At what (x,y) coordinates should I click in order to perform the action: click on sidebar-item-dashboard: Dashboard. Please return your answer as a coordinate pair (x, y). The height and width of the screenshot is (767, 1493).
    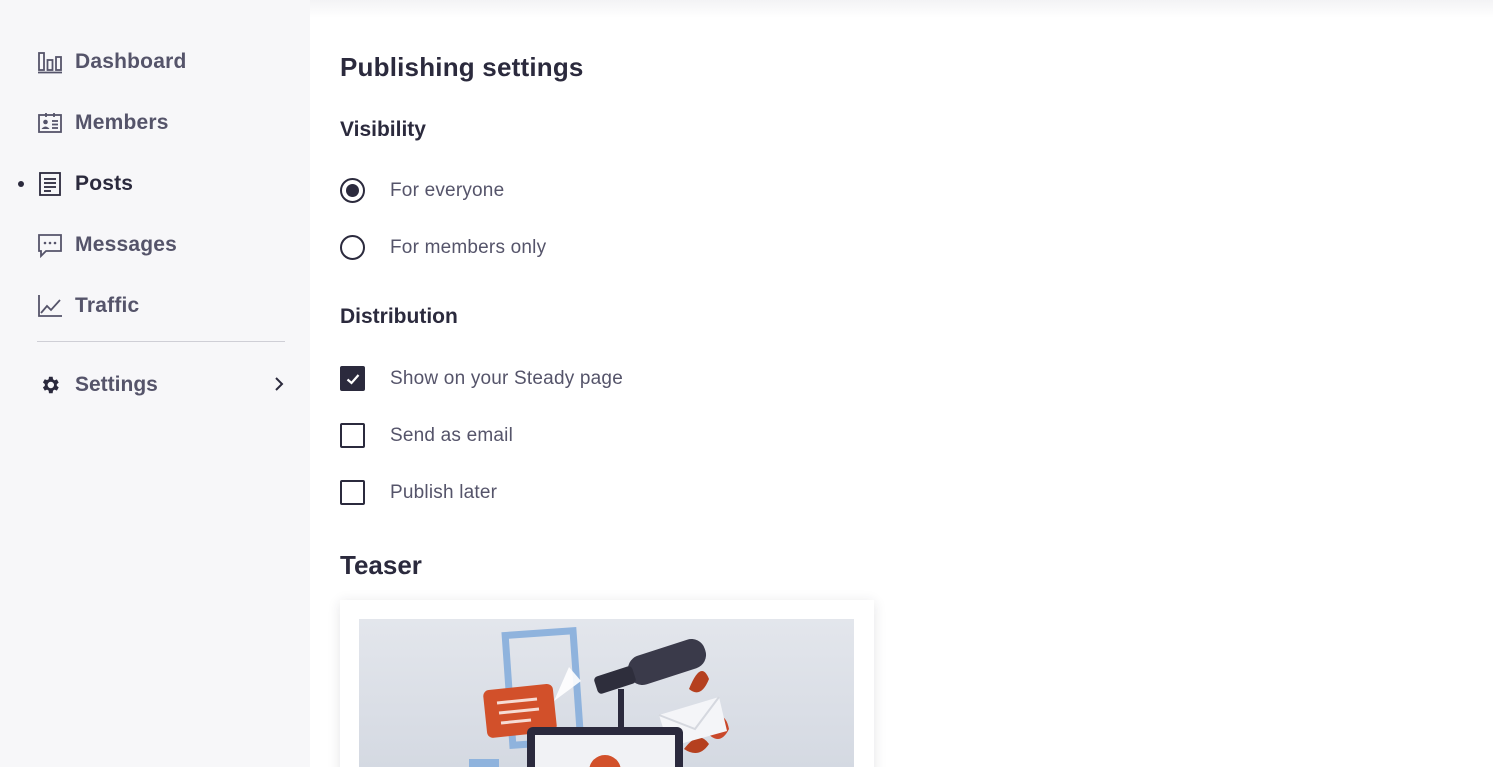
    Looking at the image, I should click on (155, 61).